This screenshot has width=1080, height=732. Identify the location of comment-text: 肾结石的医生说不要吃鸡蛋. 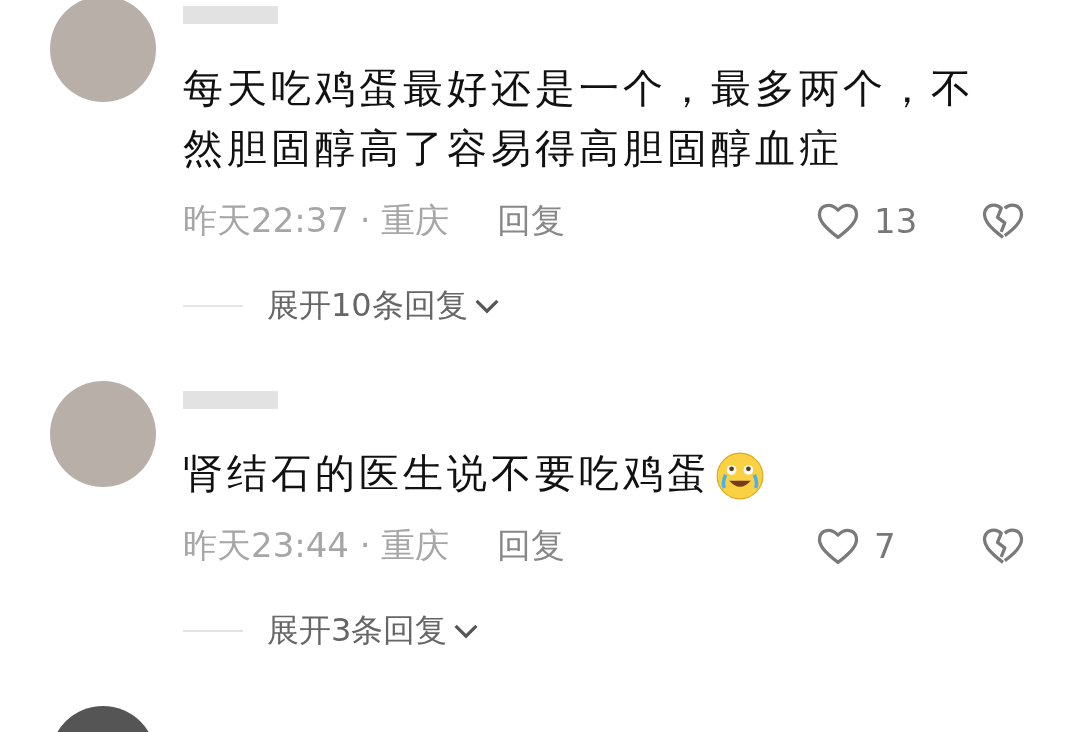
(598, 473).